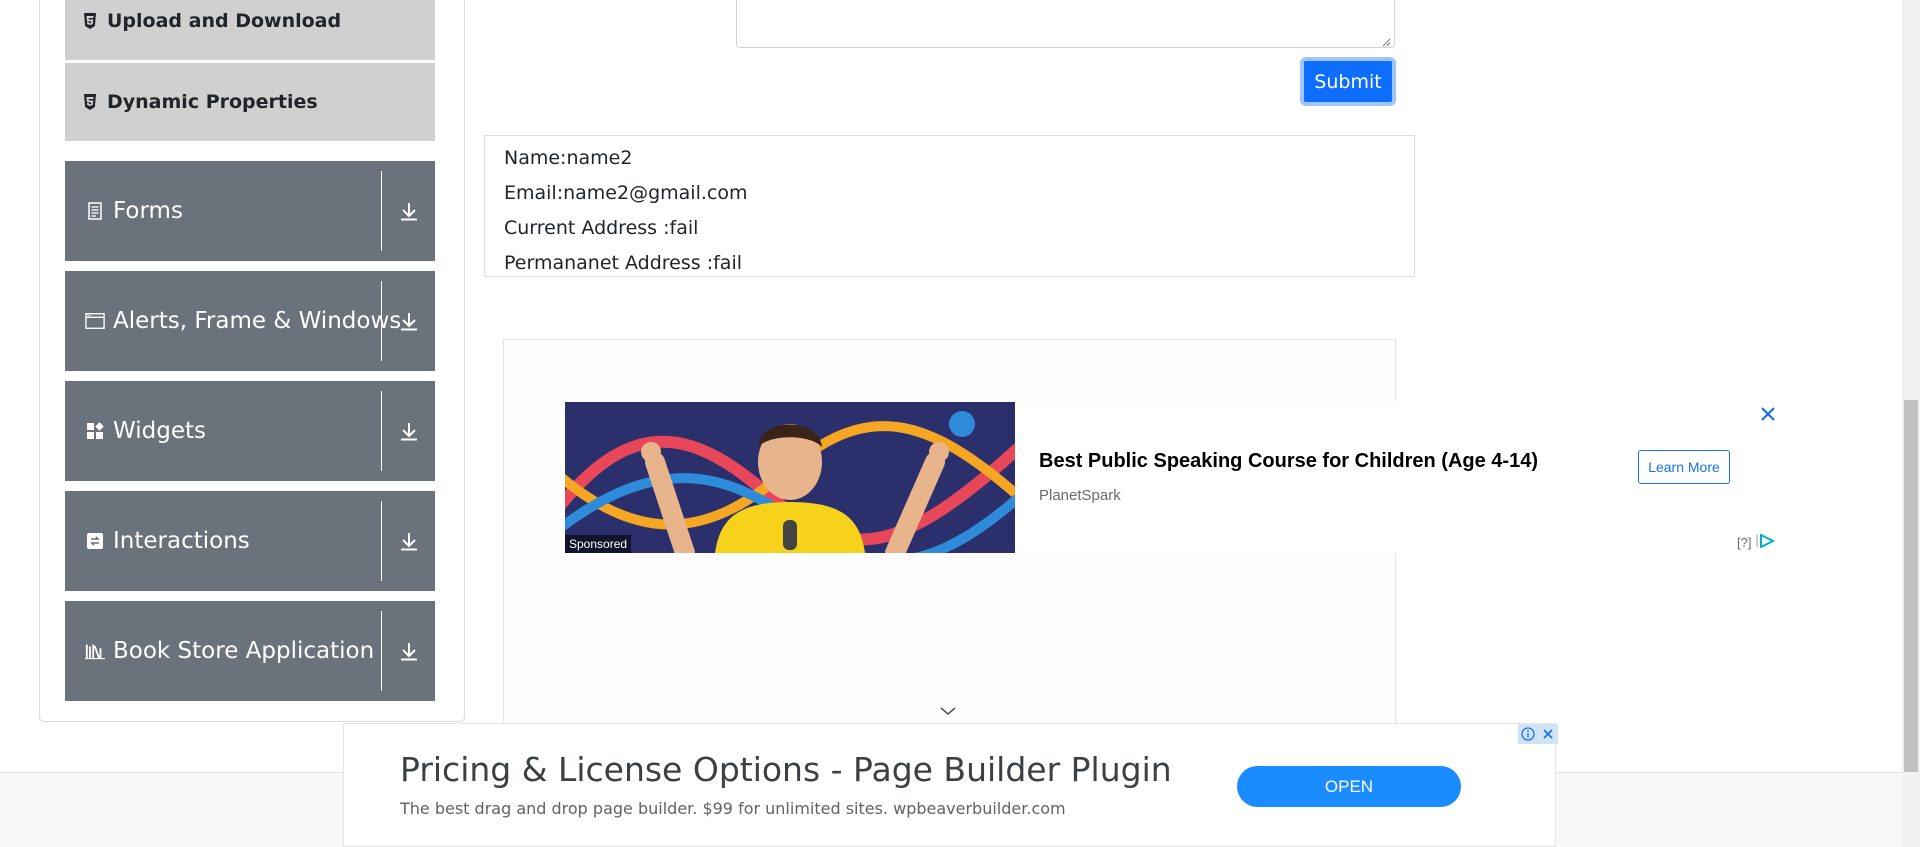 The width and height of the screenshot is (1920, 847). I want to click on group-label: Book Store Application, so click(244, 651).